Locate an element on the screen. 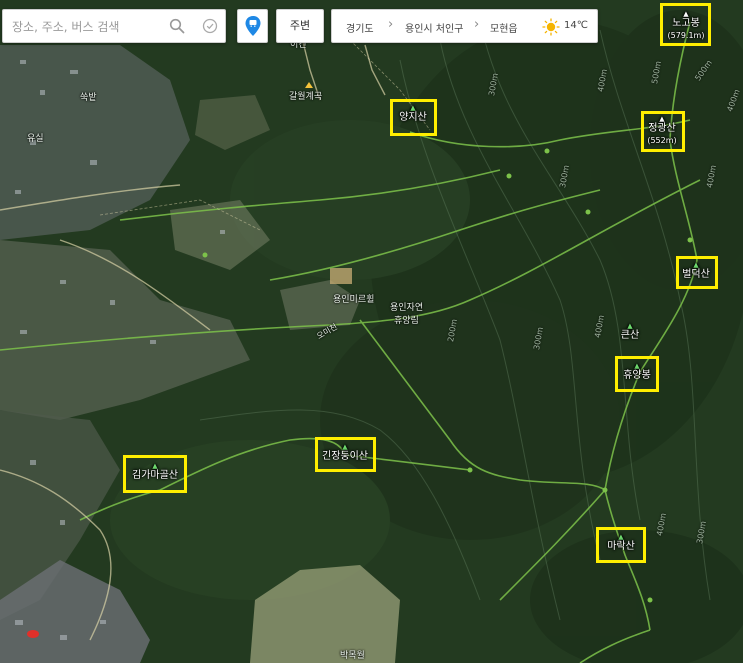  search-icon is located at coordinates (177, 26).